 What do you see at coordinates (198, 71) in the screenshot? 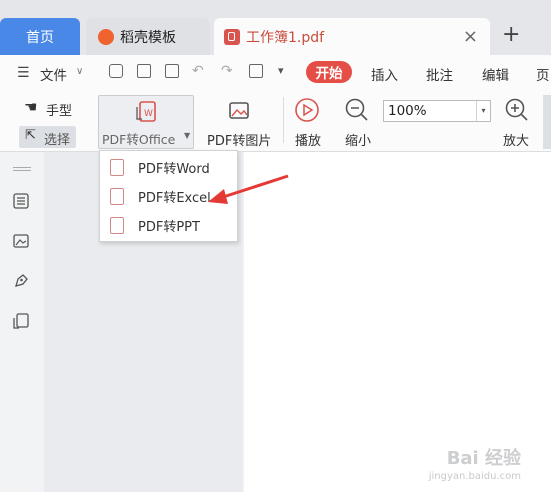
I see `undo-icon: ↶` at bounding box center [198, 71].